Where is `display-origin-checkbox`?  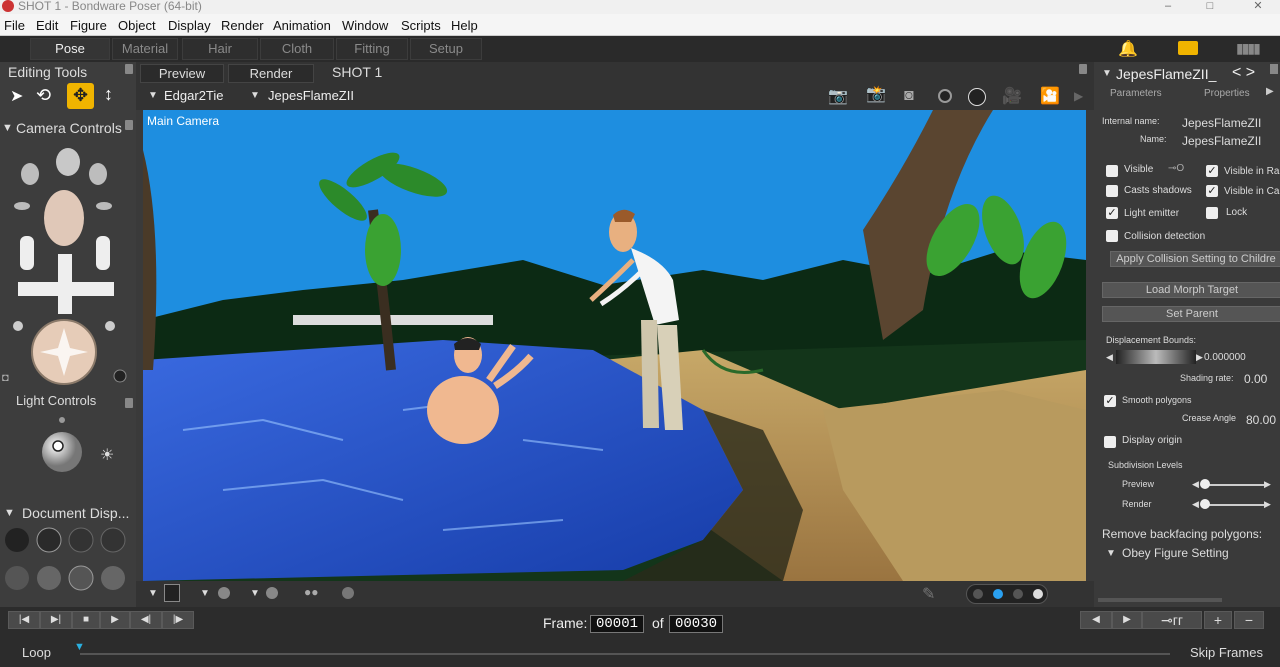
display-origin-checkbox is located at coordinates (1110, 442).